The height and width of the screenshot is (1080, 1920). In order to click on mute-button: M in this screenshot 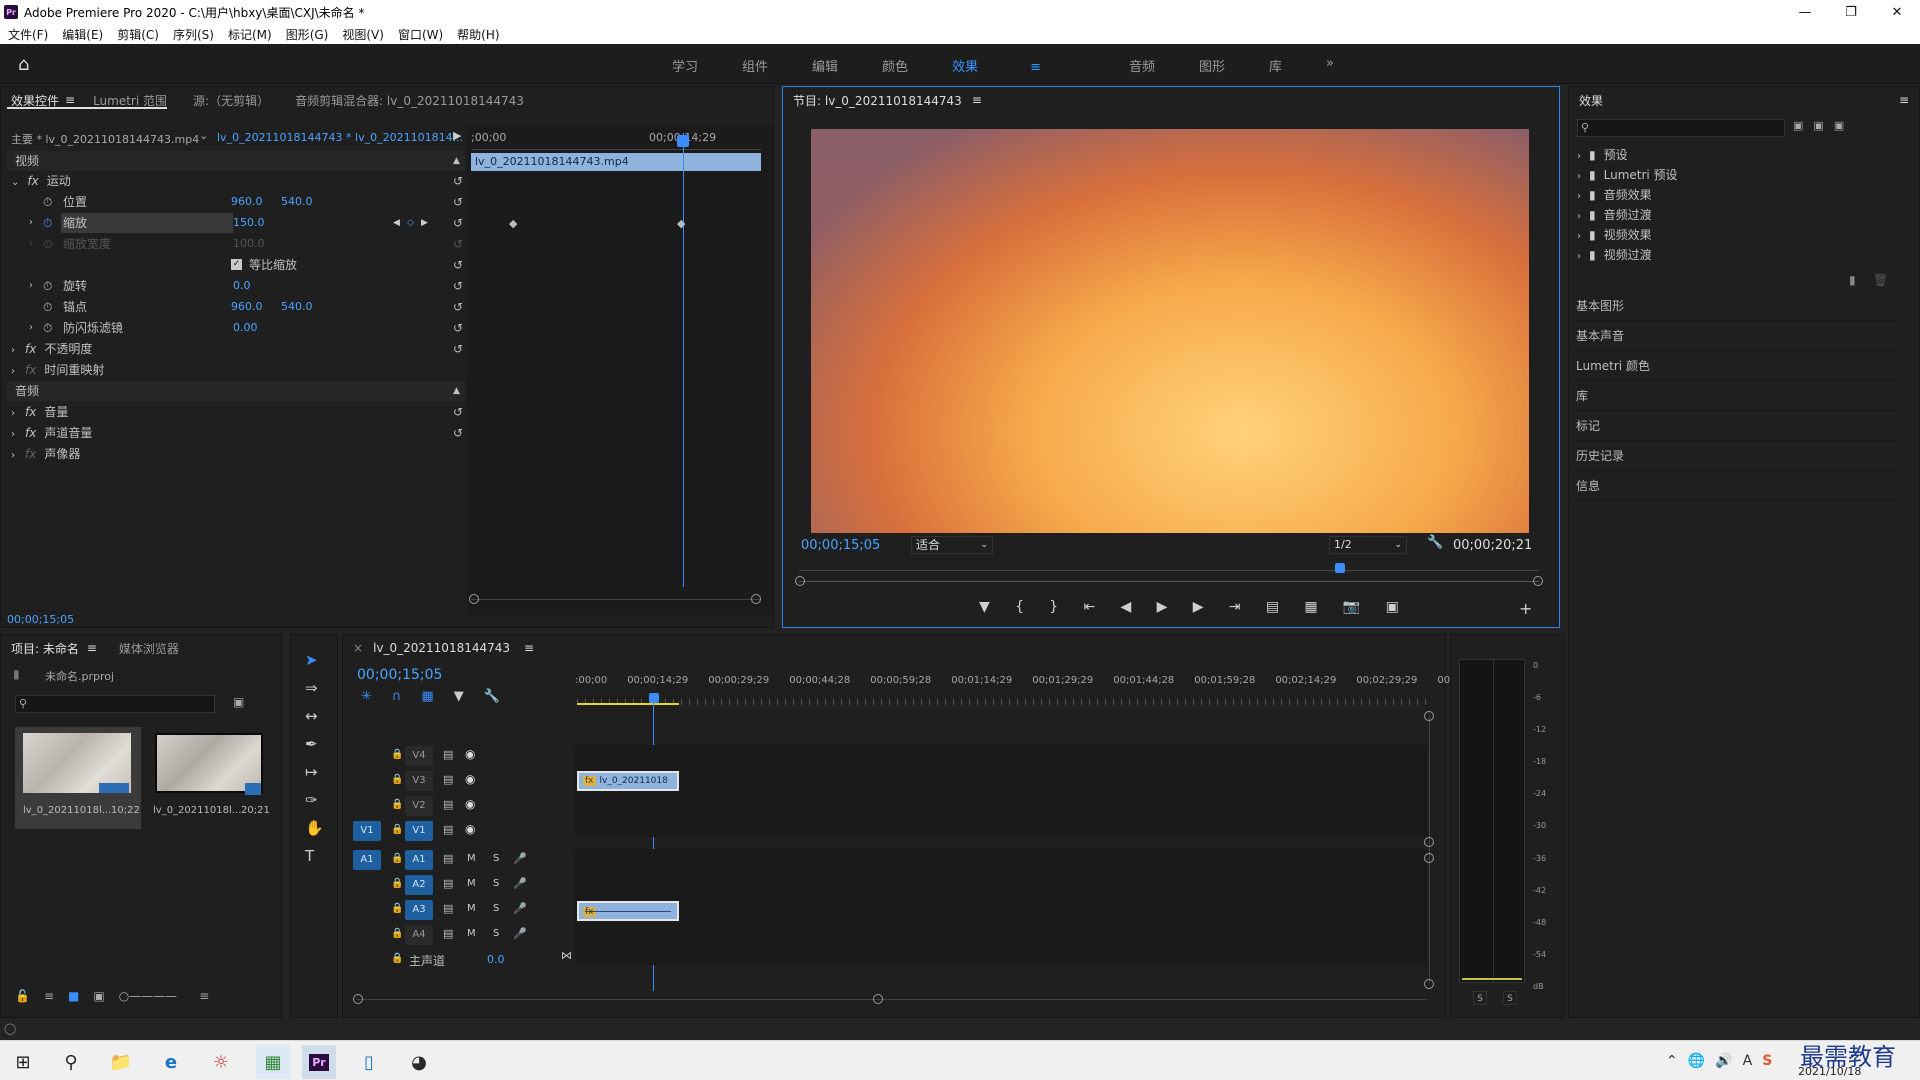, I will do `click(471, 858)`.